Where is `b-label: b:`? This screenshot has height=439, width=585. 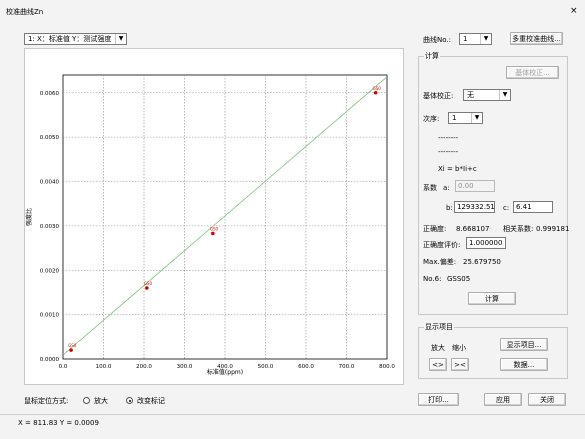 b-label: b: is located at coordinates (449, 208).